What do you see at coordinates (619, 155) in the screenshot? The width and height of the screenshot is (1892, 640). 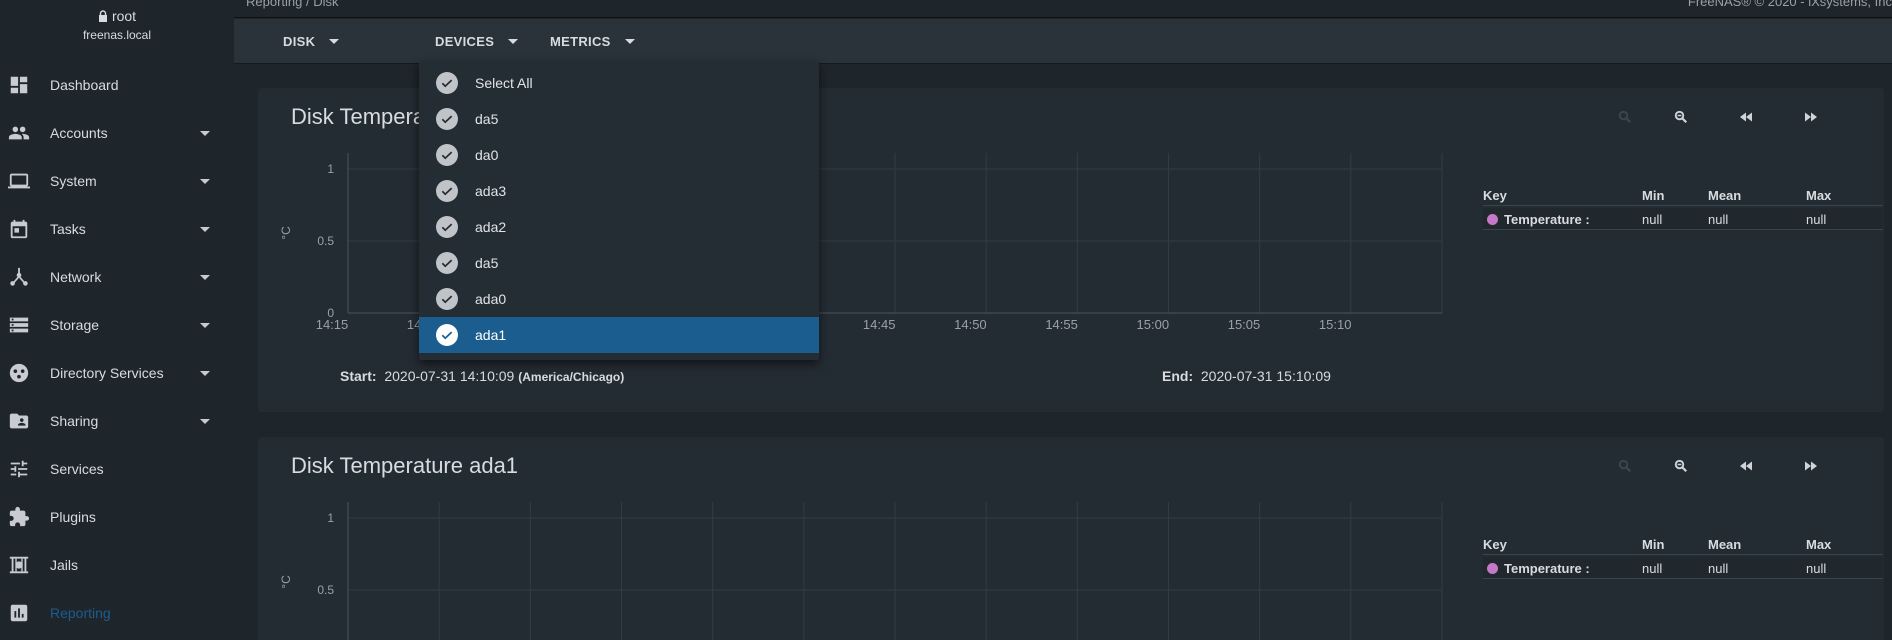 I see `devices-menu-item: da0` at bounding box center [619, 155].